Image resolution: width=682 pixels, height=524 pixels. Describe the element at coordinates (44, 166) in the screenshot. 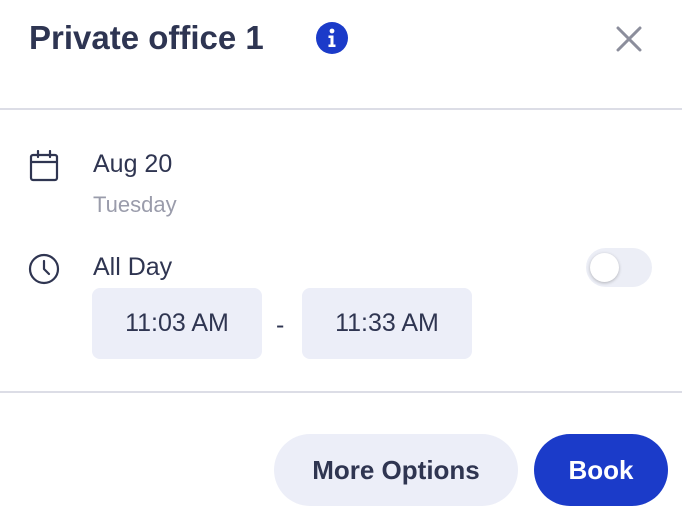

I see `calendar-icon` at that location.